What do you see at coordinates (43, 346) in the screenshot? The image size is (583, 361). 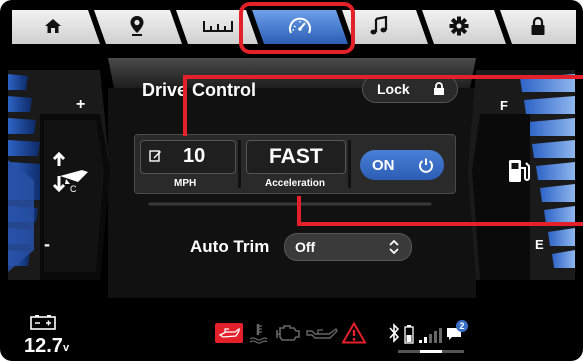 I see `battery-voltage-value: 12.7` at bounding box center [43, 346].